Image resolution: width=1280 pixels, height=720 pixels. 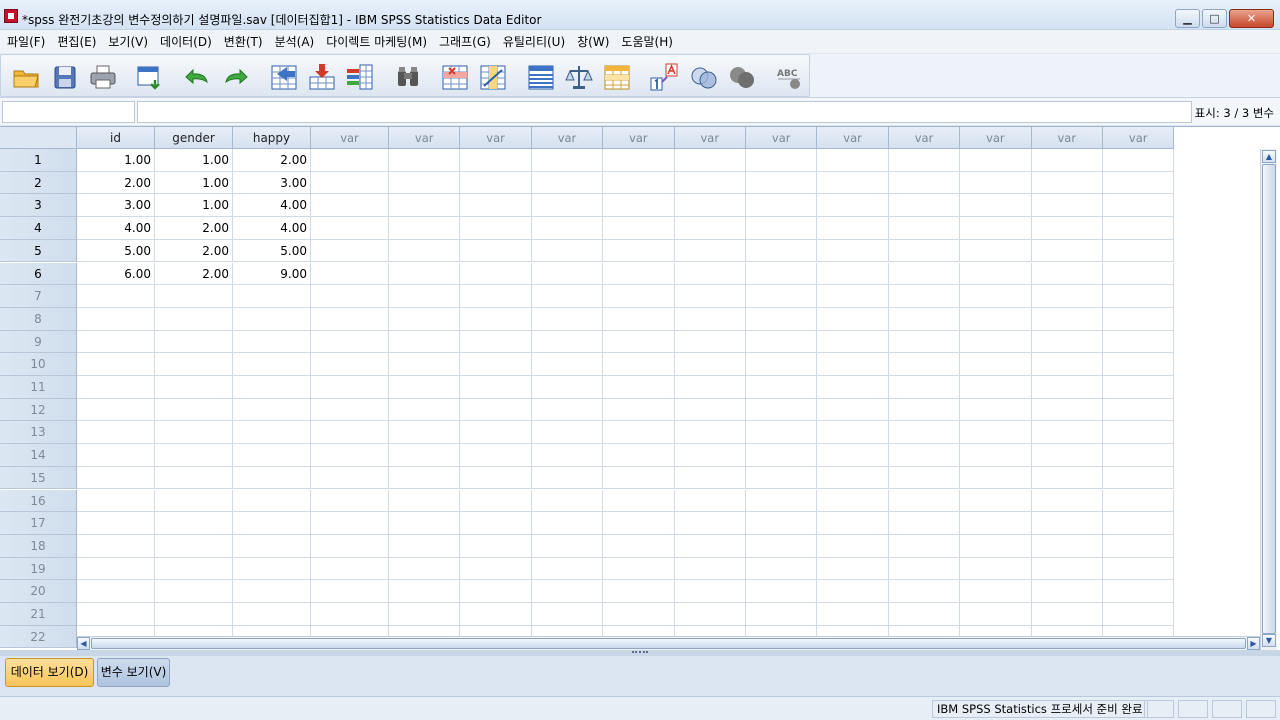 I want to click on horizontal-scroll-thumb, so click(x=668, y=643).